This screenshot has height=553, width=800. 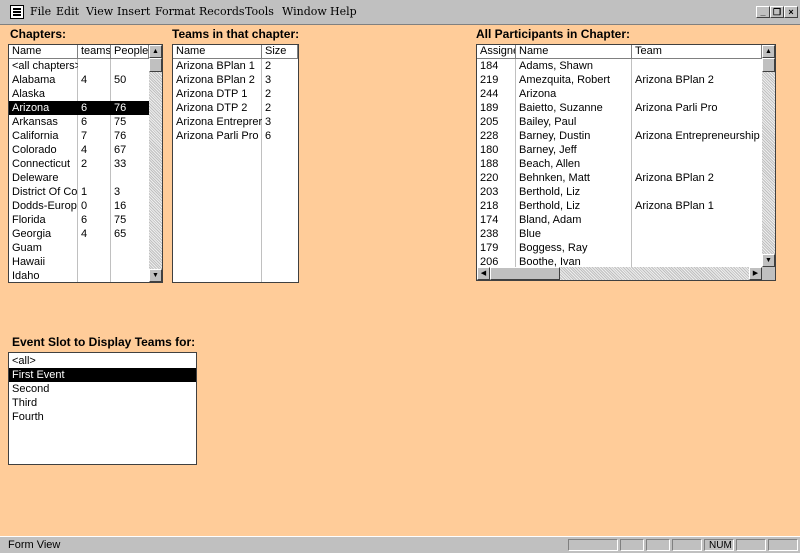 I want to click on chapter-row: Arkansas 6 75, so click(x=79, y=122).